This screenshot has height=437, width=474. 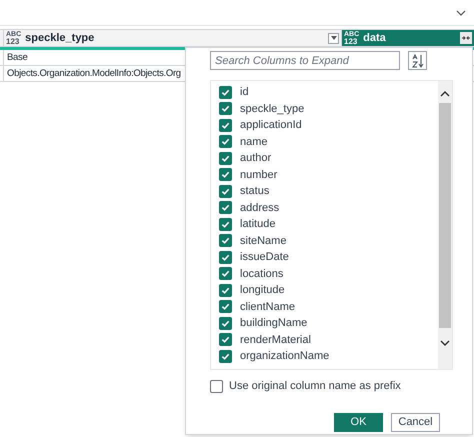 What do you see at coordinates (315, 386) in the screenshot?
I see `prefix-label: Use original column name as prefix` at bounding box center [315, 386].